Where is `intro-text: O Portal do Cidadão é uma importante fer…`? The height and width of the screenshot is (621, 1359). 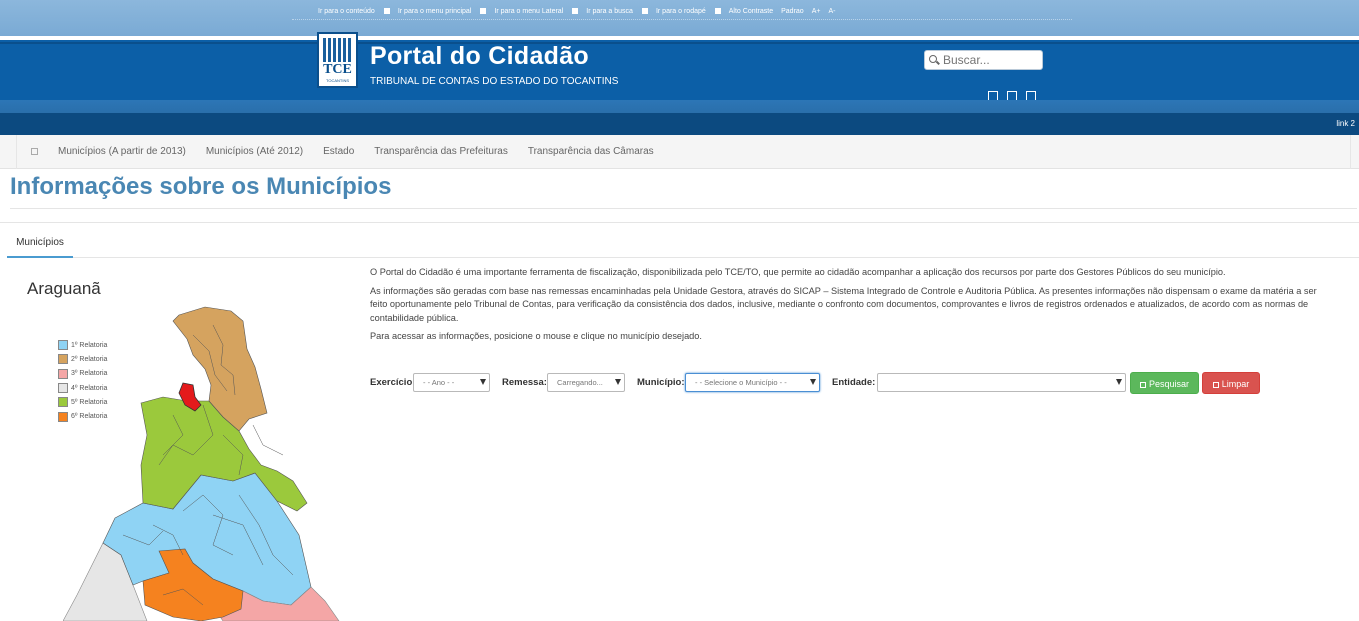 intro-text: O Portal do Cidadão é uma importante fer… is located at coordinates (846, 307).